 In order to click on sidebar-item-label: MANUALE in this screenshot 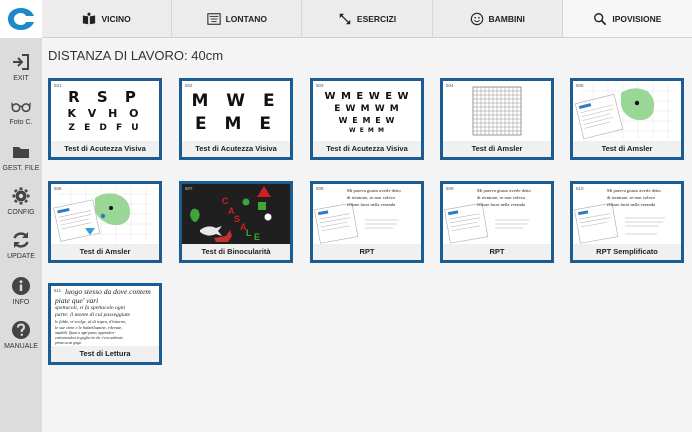, I will do `click(21, 346)`.